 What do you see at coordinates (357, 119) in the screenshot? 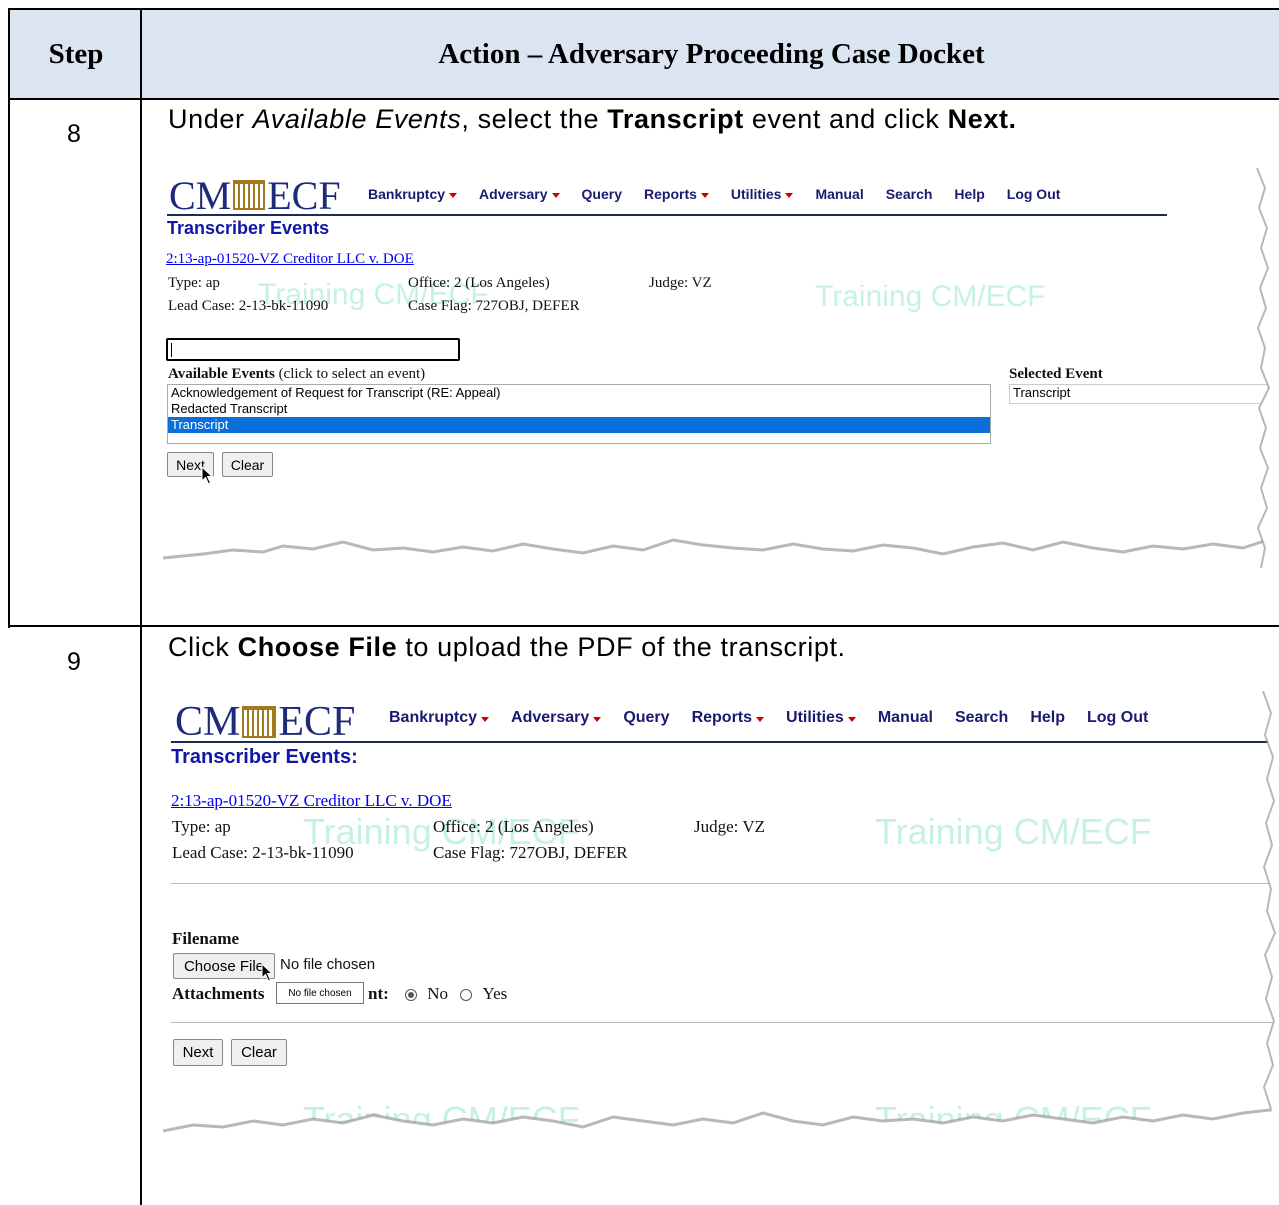
I see `instr-italic: Available Events` at bounding box center [357, 119].